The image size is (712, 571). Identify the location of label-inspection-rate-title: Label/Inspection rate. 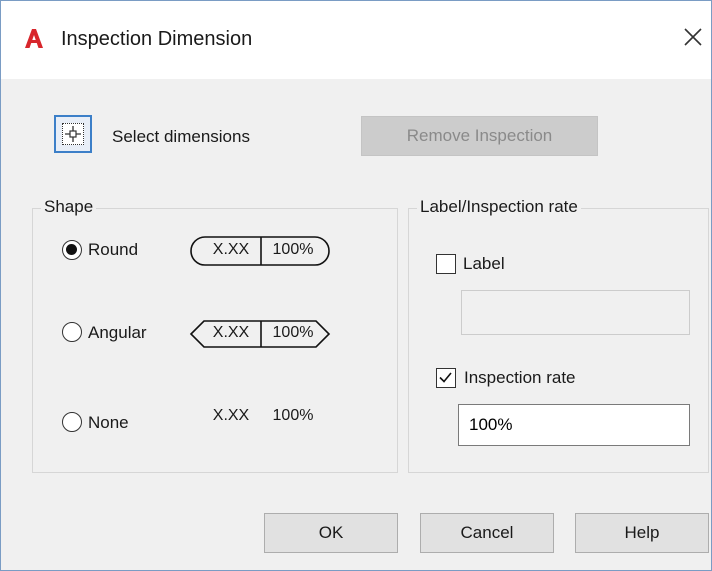
(499, 207).